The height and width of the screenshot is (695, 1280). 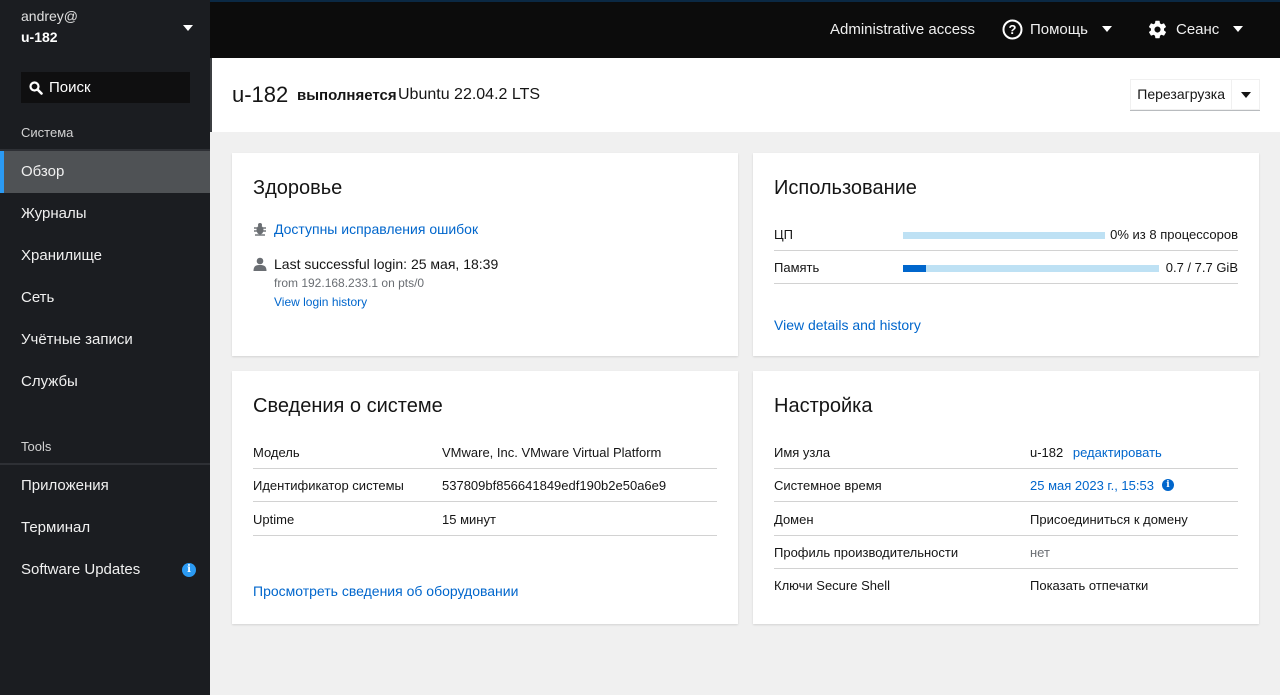 What do you see at coordinates (1181, 94) in the screenshot?
I see `reboot-button: Перезагрузка` at bounding box center [1181, 94].